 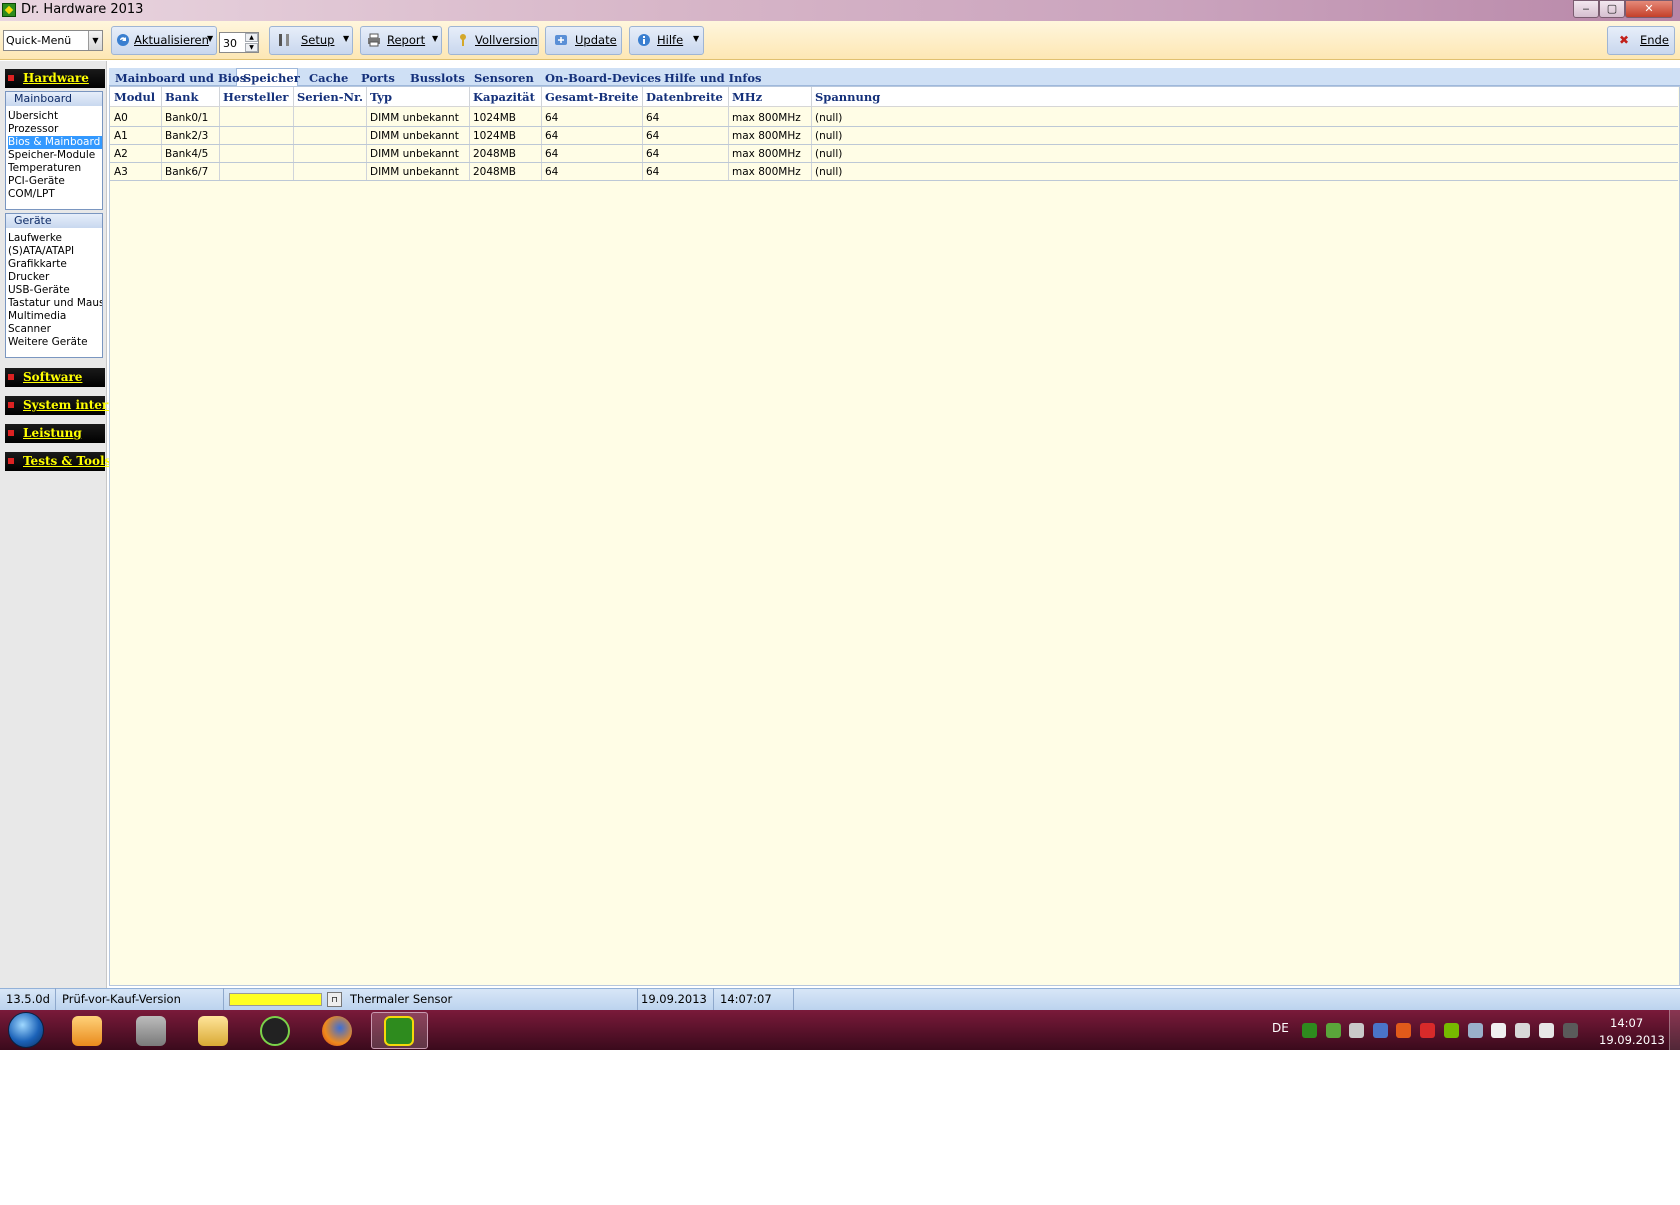 I want to click on refresh-icon, so click(x=123, y=40).